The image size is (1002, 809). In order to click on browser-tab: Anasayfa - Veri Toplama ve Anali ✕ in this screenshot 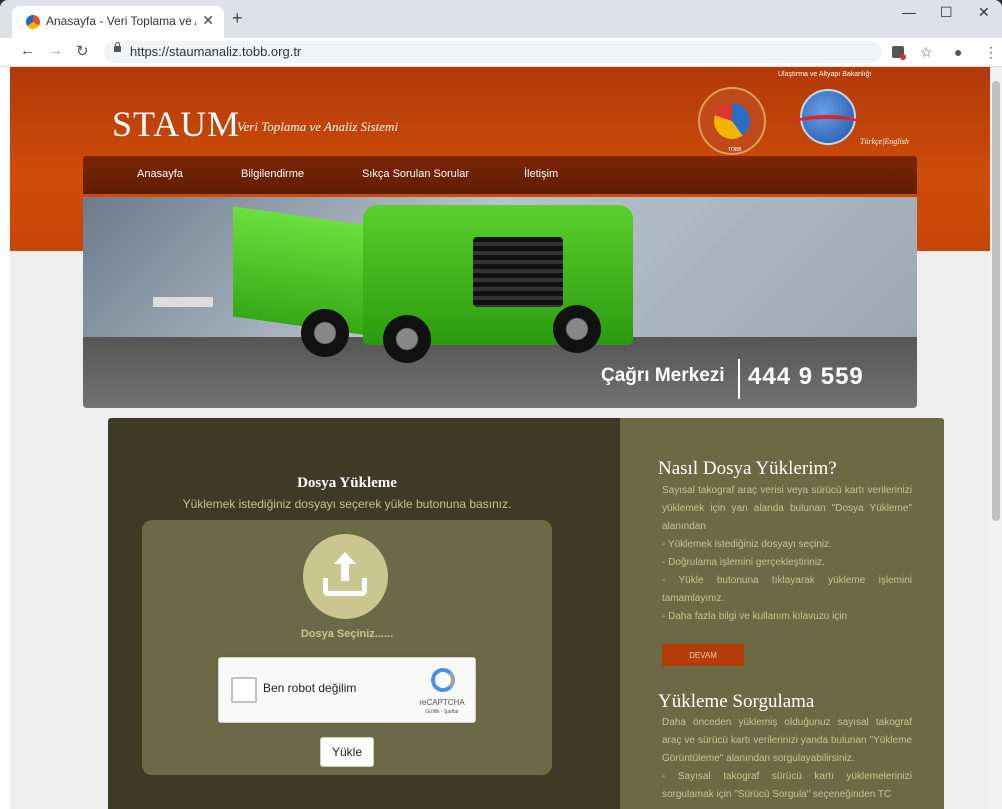, I will do `click(118, 22)`.